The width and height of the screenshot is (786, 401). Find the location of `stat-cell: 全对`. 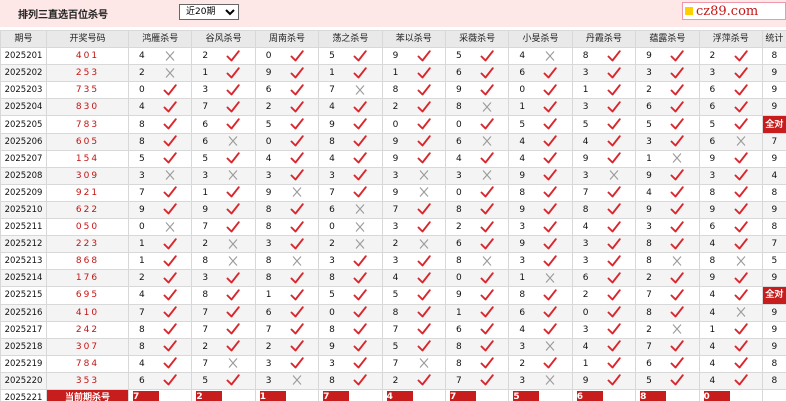

stat-cell: 全对 is located at coordinates (773, 295).